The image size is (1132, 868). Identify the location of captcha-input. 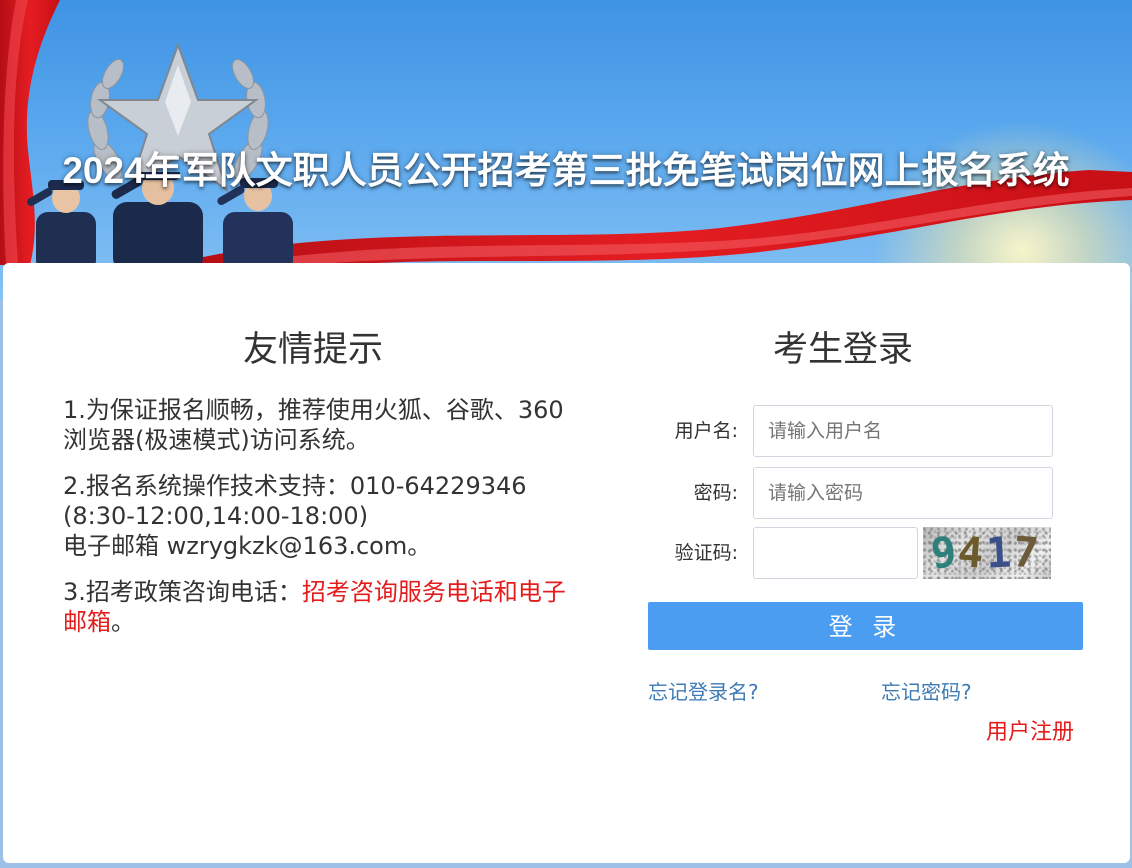
(835, 553).